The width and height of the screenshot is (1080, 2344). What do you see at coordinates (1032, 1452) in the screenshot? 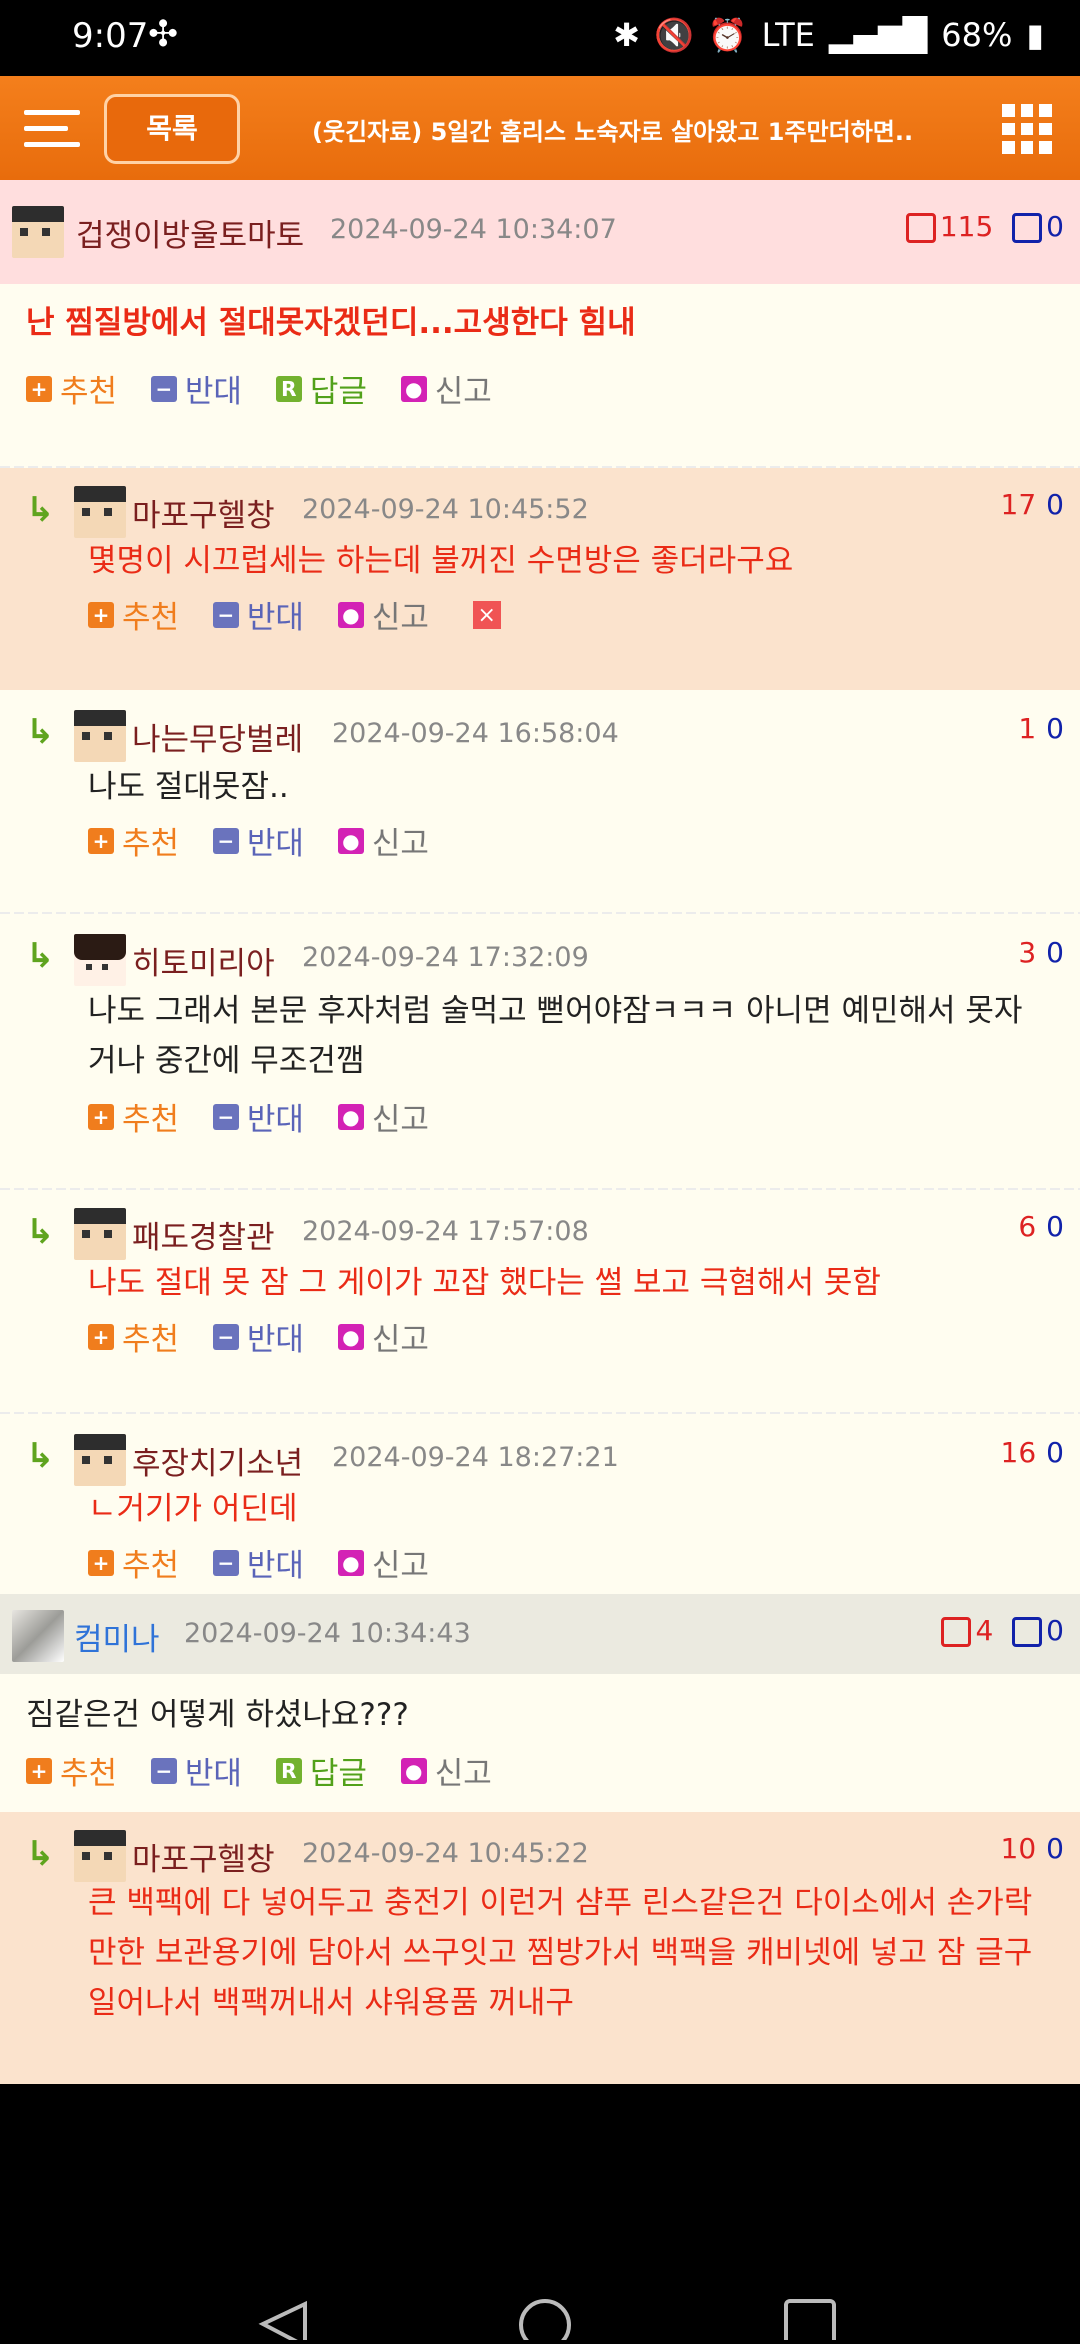
I see `comment-votes: 16 0` at bounding box center [1032, 1452].